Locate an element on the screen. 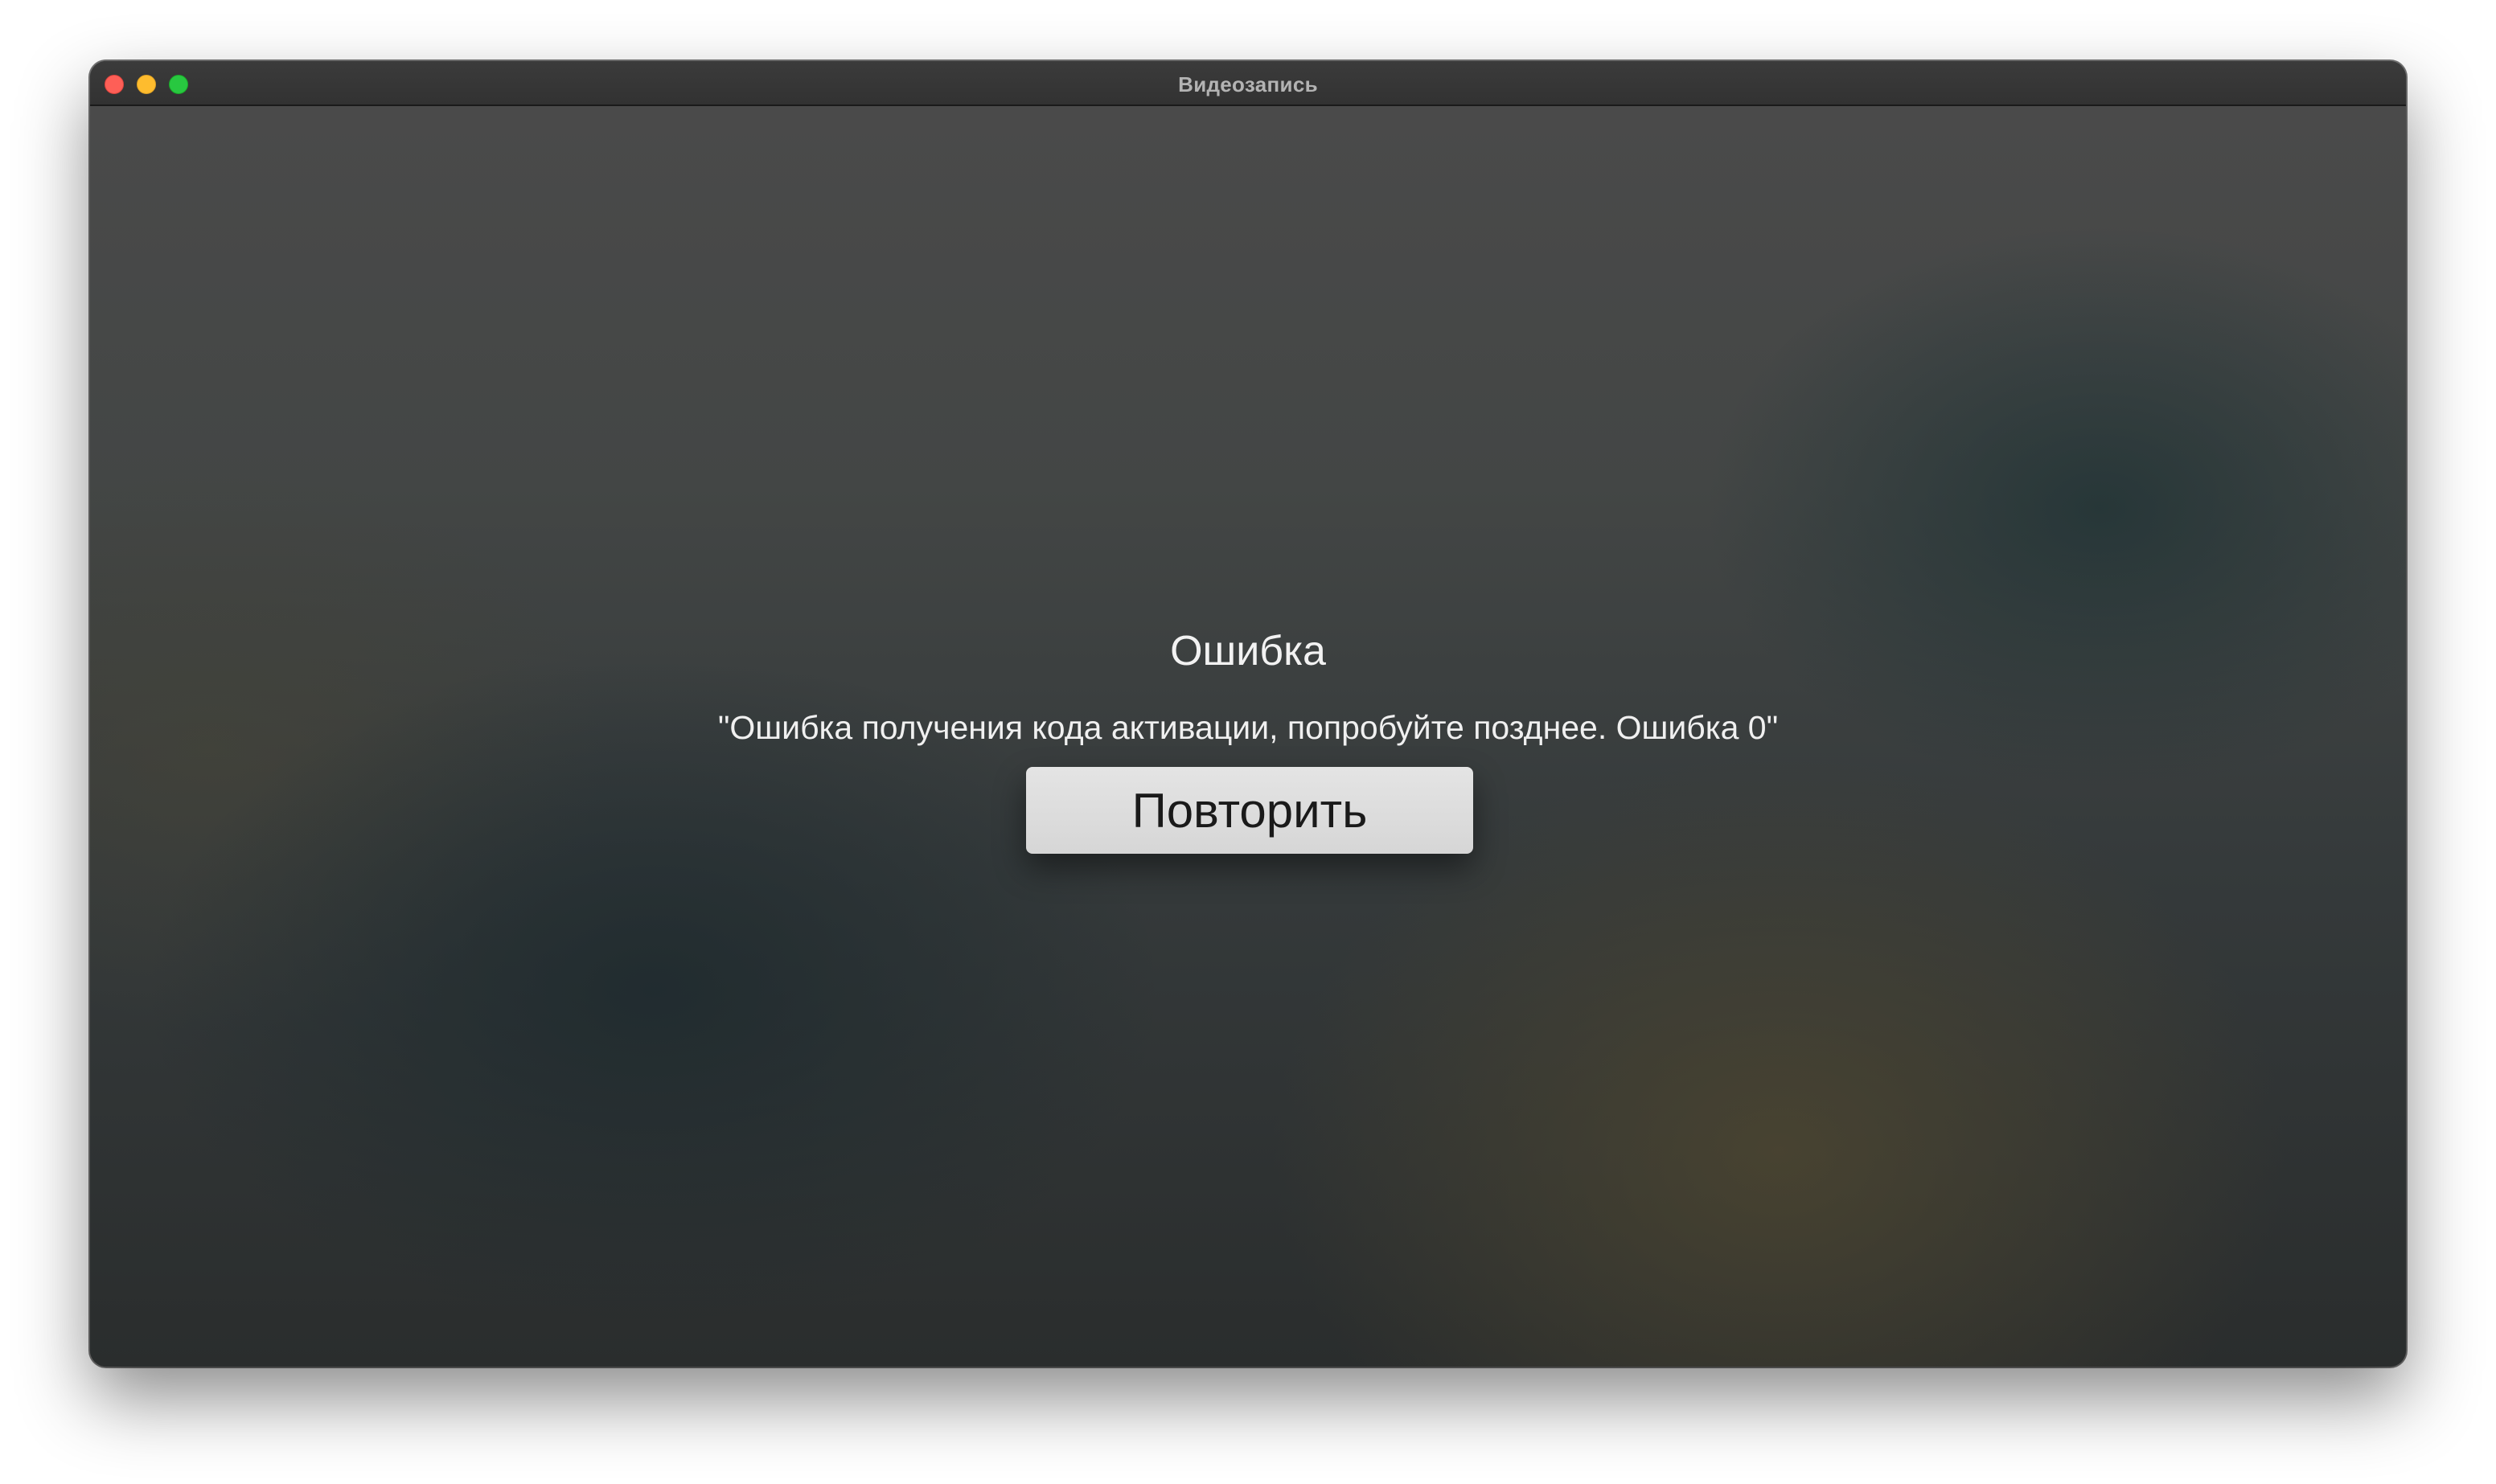  window-title: Видеозапись is located at coordinates (1248, 84).